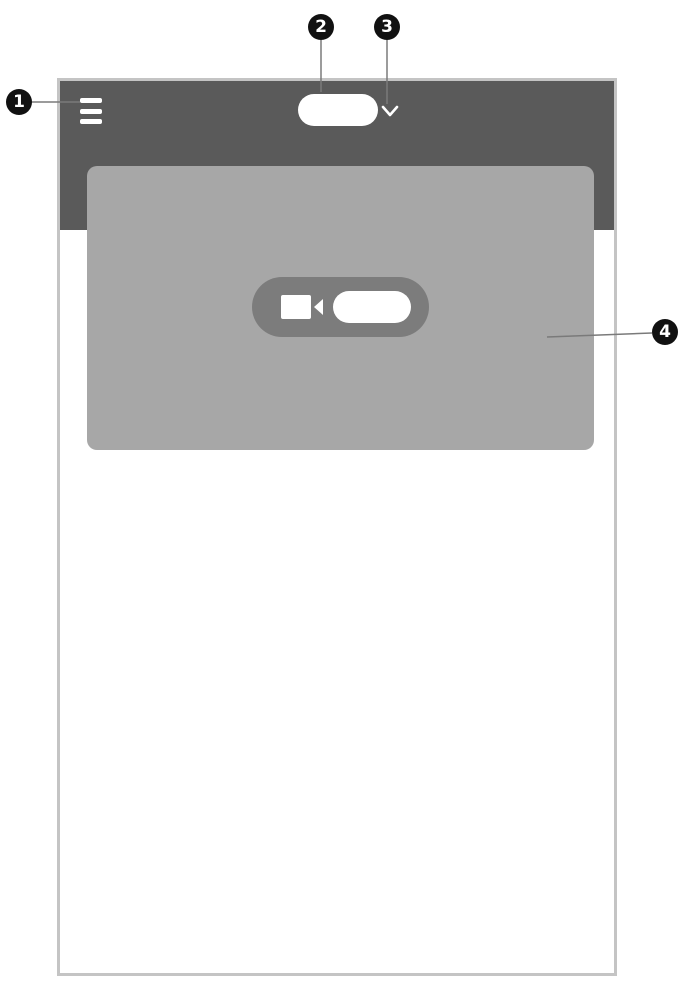 This screenshot has height=984, width=685. Describe the element at coordinates (19, 102) in the screenshot. I see `callout-badge-1: 1` at that location.